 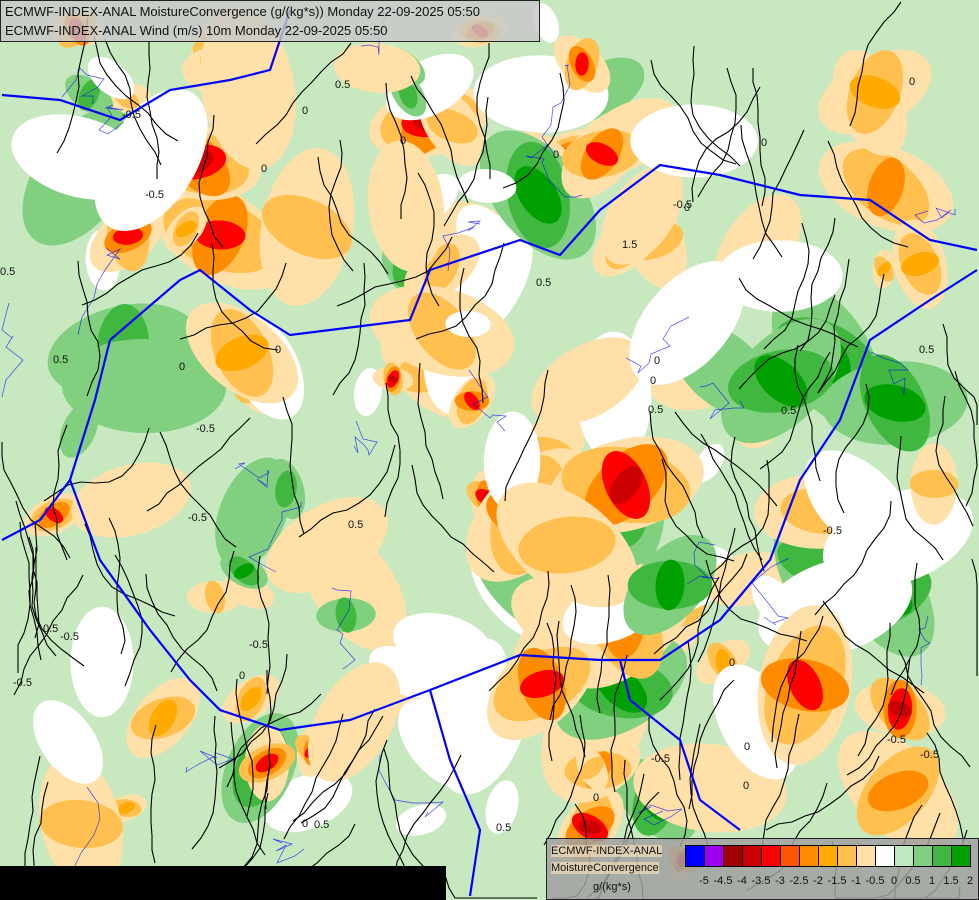 I want to click on legend-tick-label: -4.5, so click(x=723, y=881).